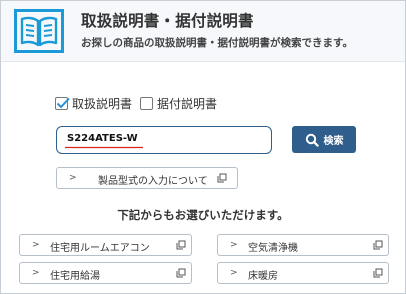  What do you see at coordinates (187, 103) in the screenshot?
I see `filter-label: 据付説明書` at bounding box center [187, 103].